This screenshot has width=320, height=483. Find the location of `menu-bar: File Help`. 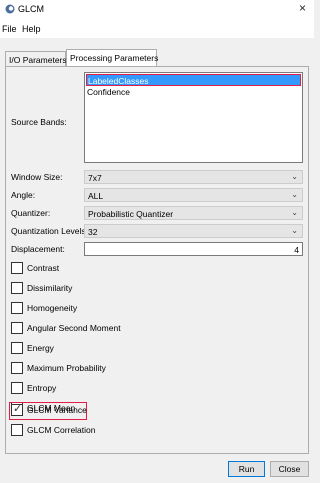

menu-bar: File Help is located at coordinates (157, 29).